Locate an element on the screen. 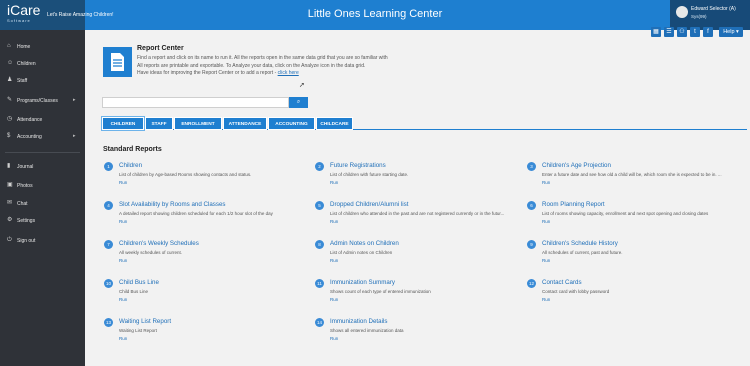  sidebar-item-programs-classes: ✎ Programs/Classes ▸ is located at coordinates (42, 101).